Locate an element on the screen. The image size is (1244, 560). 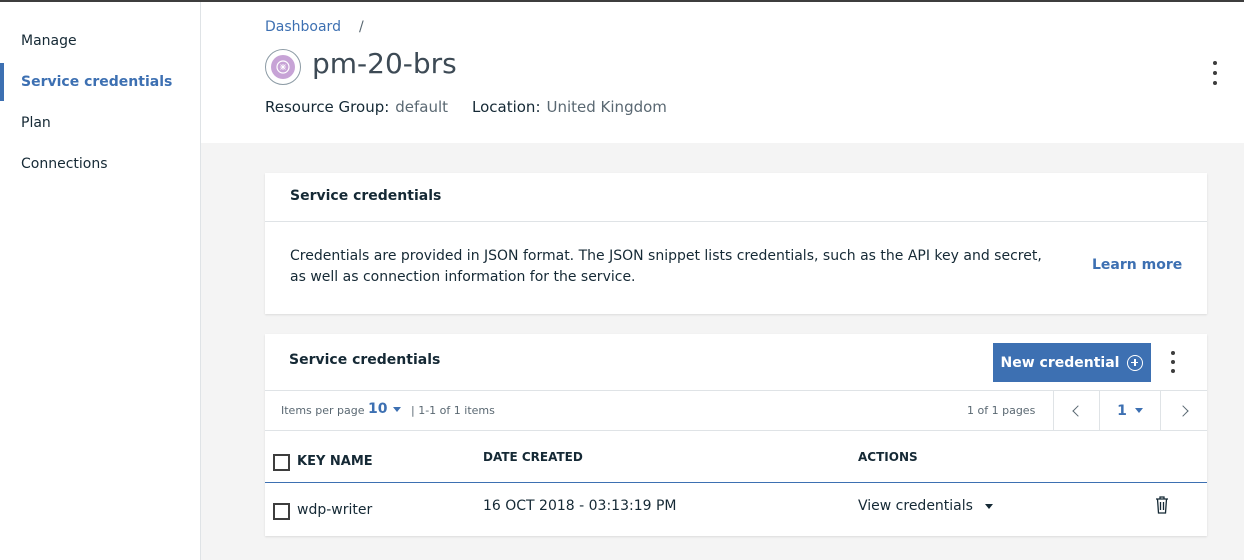
previous-page-button is located at coordinates (1076, 410).